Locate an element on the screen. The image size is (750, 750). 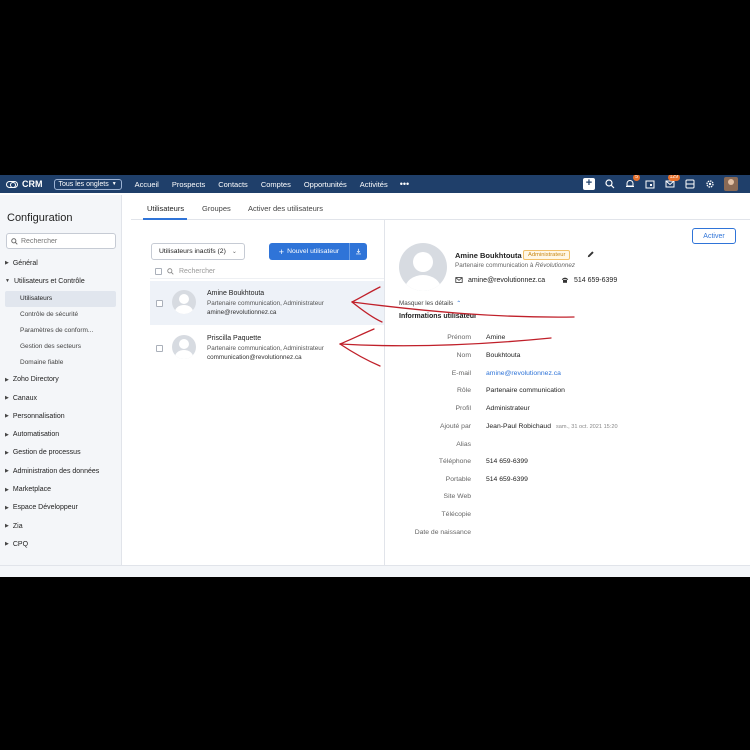
sidebar-item-label: Espace Développeur is located at coordinates (45, 508).